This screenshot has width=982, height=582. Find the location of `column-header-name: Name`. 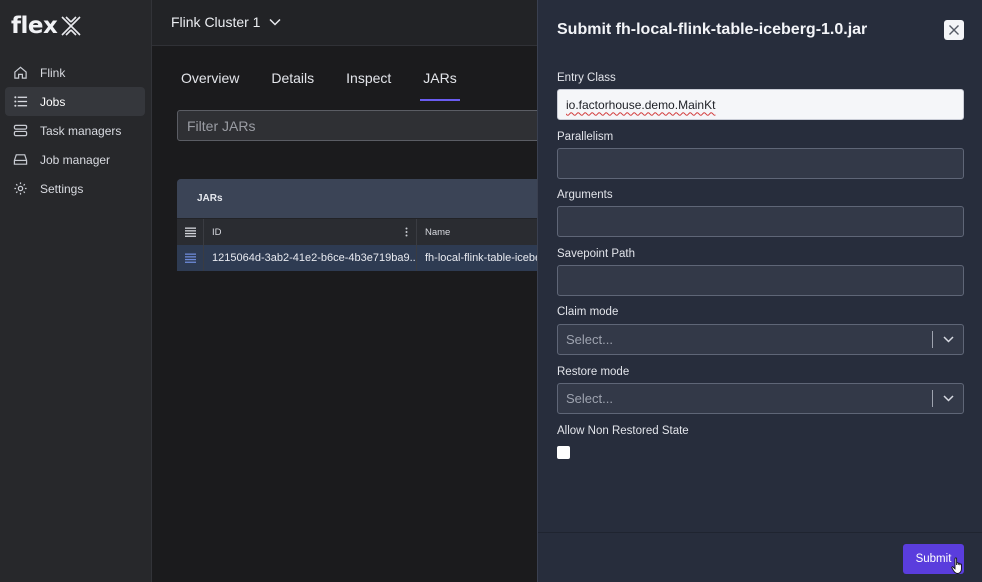

column-header-name: Name is located at coordinates (487, 232).